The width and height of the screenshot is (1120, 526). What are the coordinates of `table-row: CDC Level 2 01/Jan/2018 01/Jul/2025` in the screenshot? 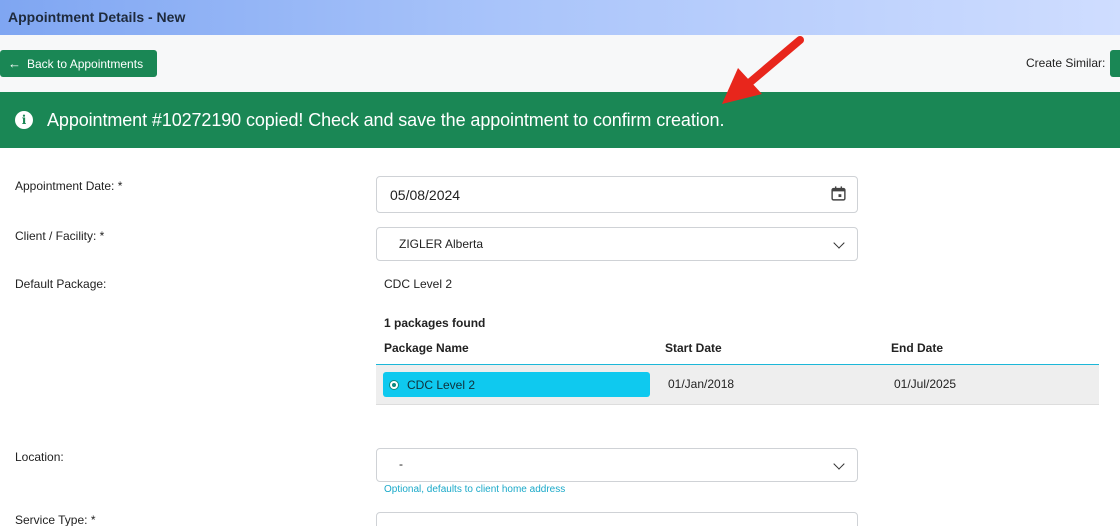 It's located at (737, 385).